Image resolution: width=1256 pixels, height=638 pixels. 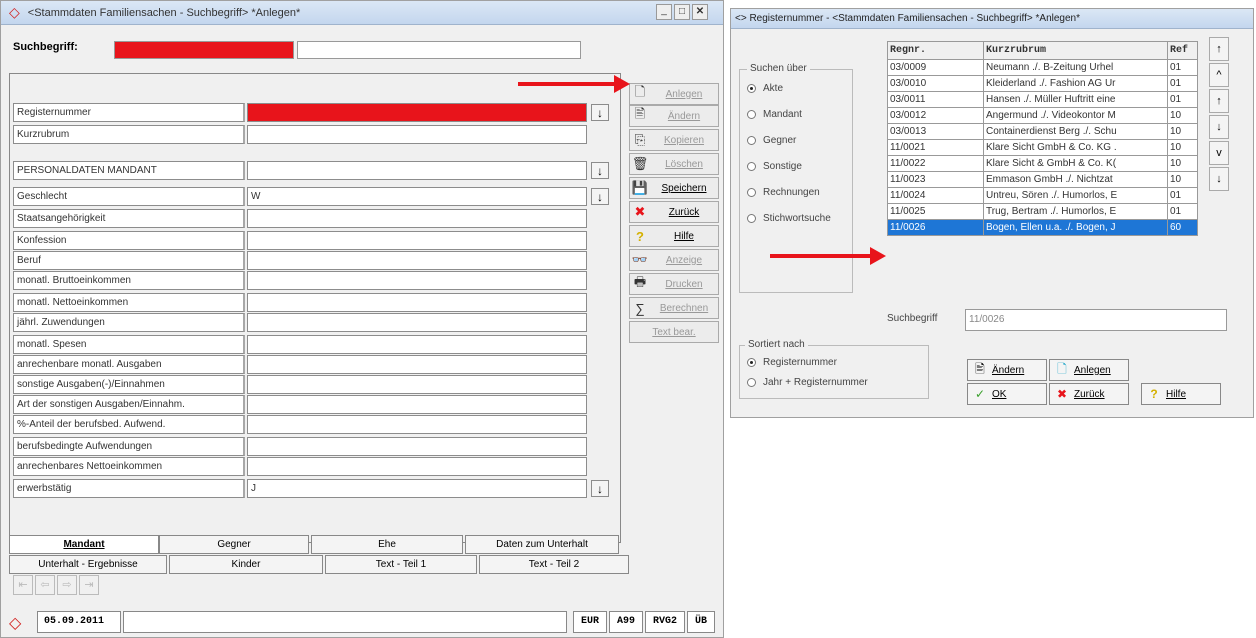 I want to click on tab-unterhalt-ergebnisse: Unterhalt - Ergebnisse, so click(x=88, y=564).